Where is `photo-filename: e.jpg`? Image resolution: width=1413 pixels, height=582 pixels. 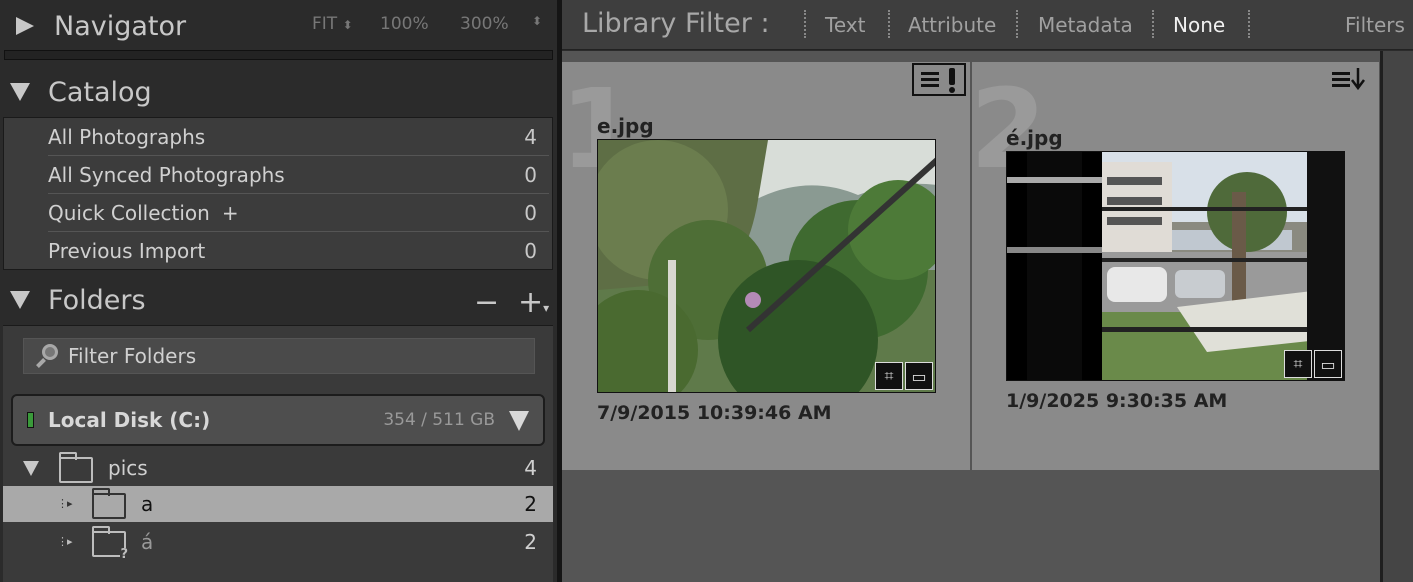 photo-filename: e.jpg is located at coordinates (625, 126).